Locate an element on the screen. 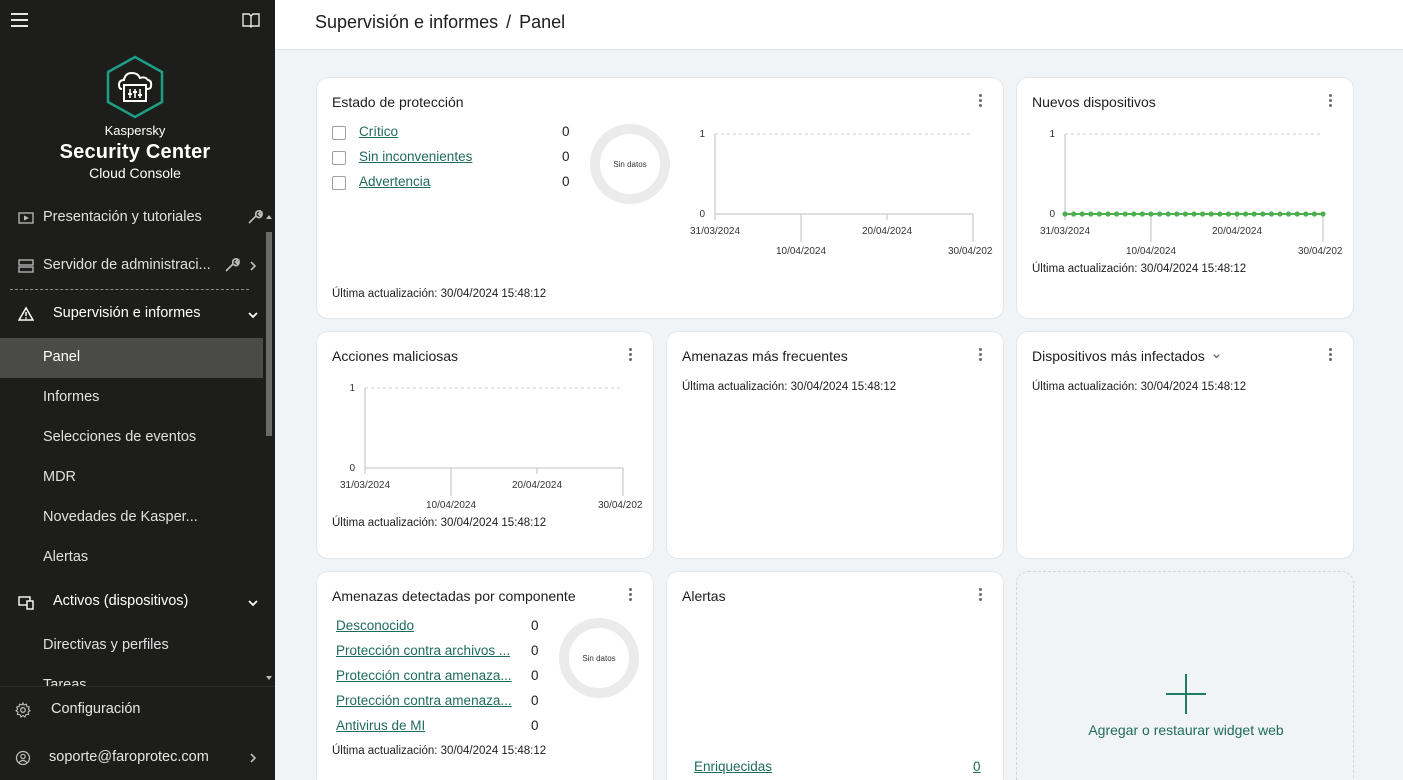 This screenshot has height=780, width=1403. component-link: Antivirus de MI is located at coordinates (380, 725).